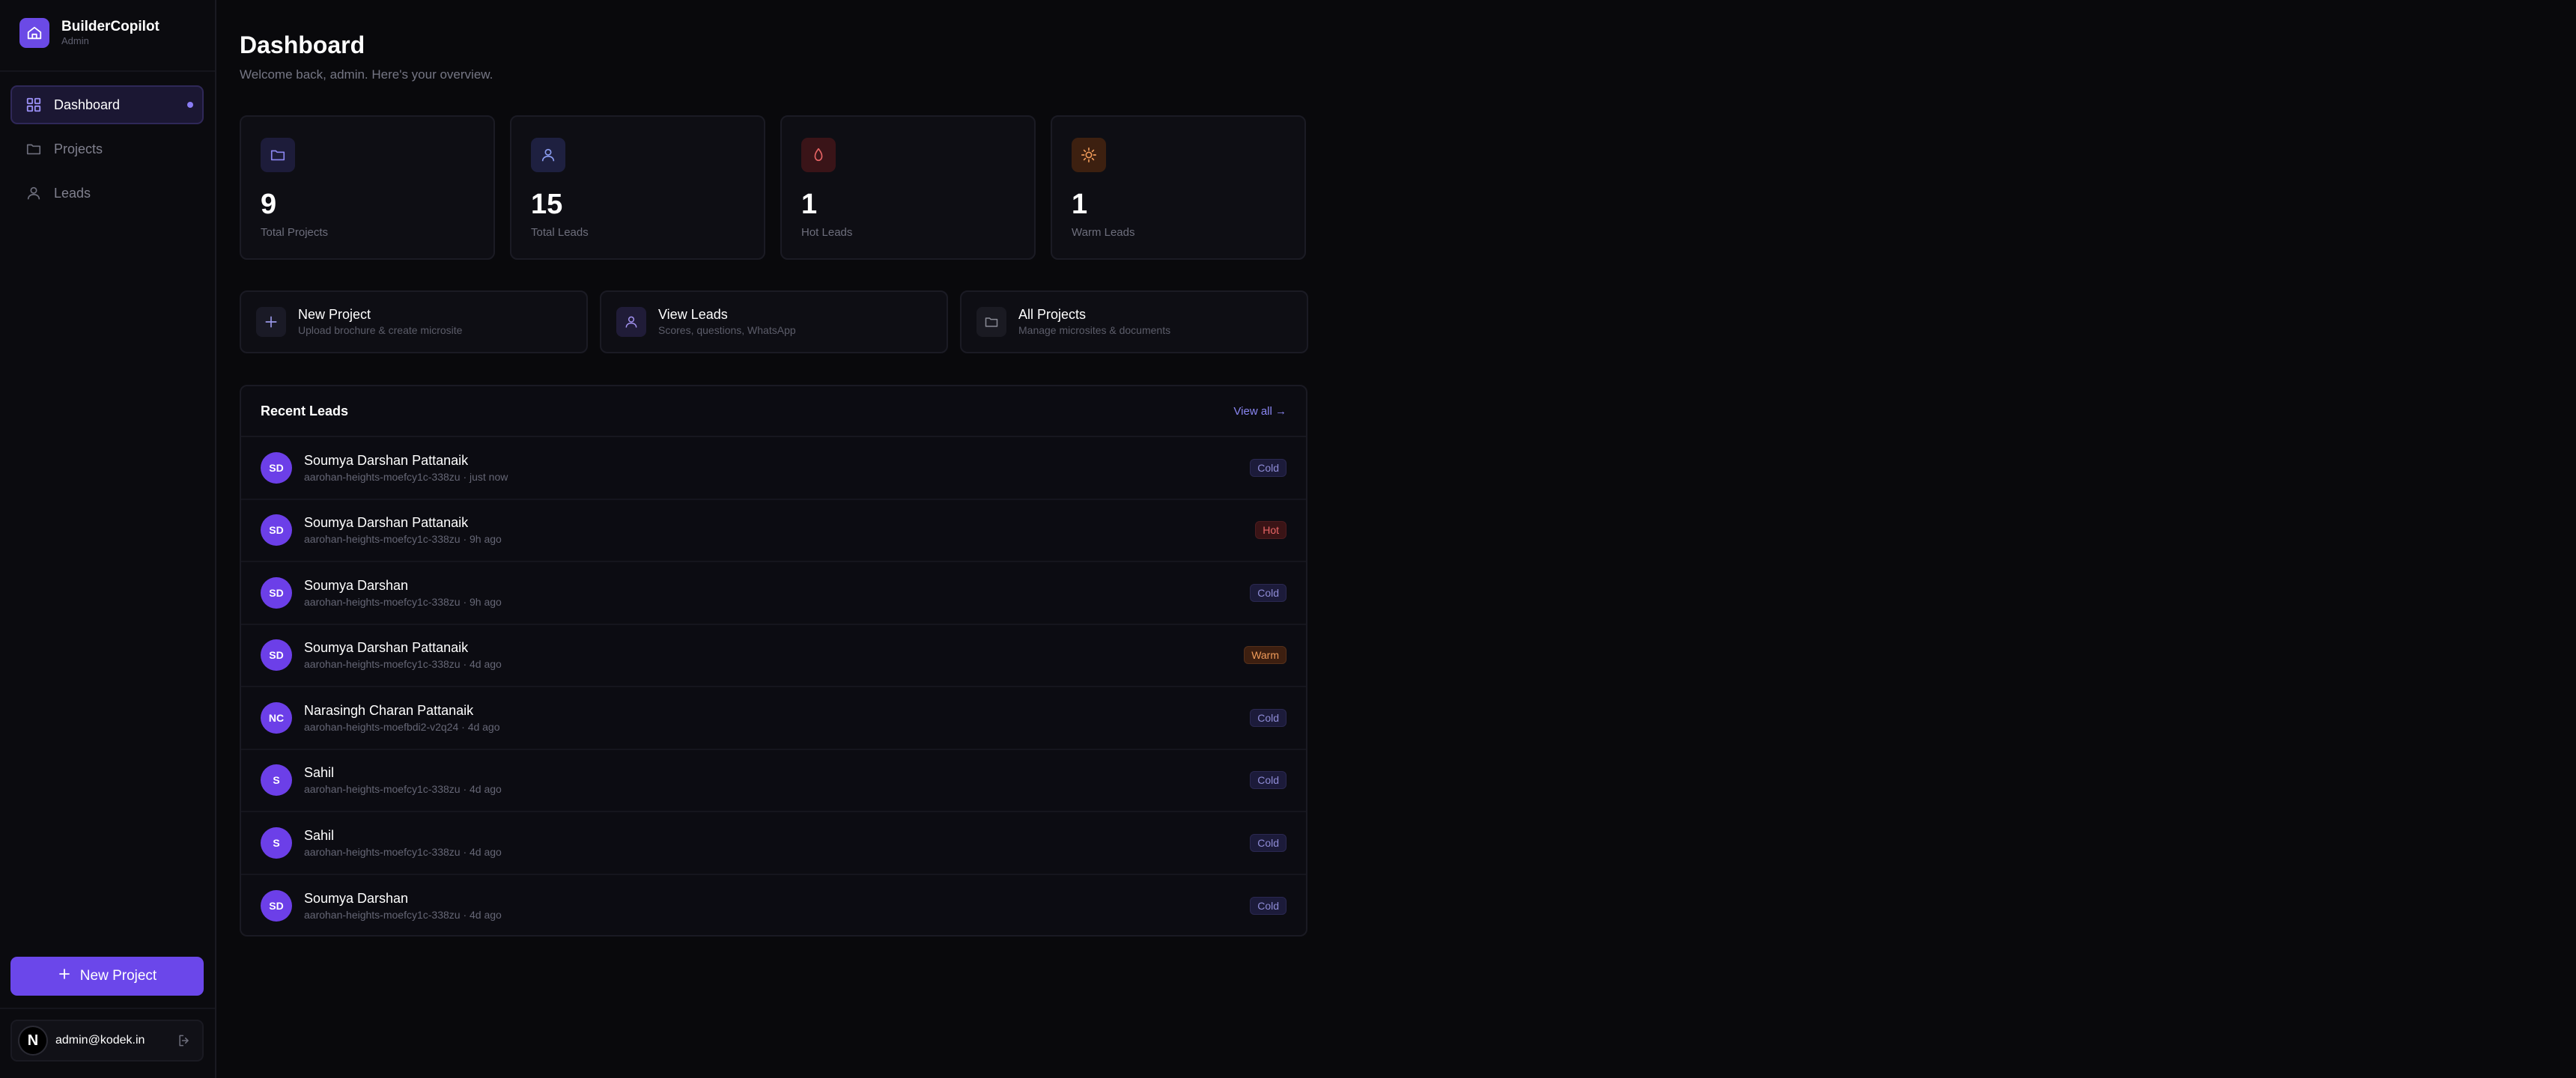 This screenshot has height=1078, width=2576. I want to click on status-badge: Warm, so click(1265, 655).